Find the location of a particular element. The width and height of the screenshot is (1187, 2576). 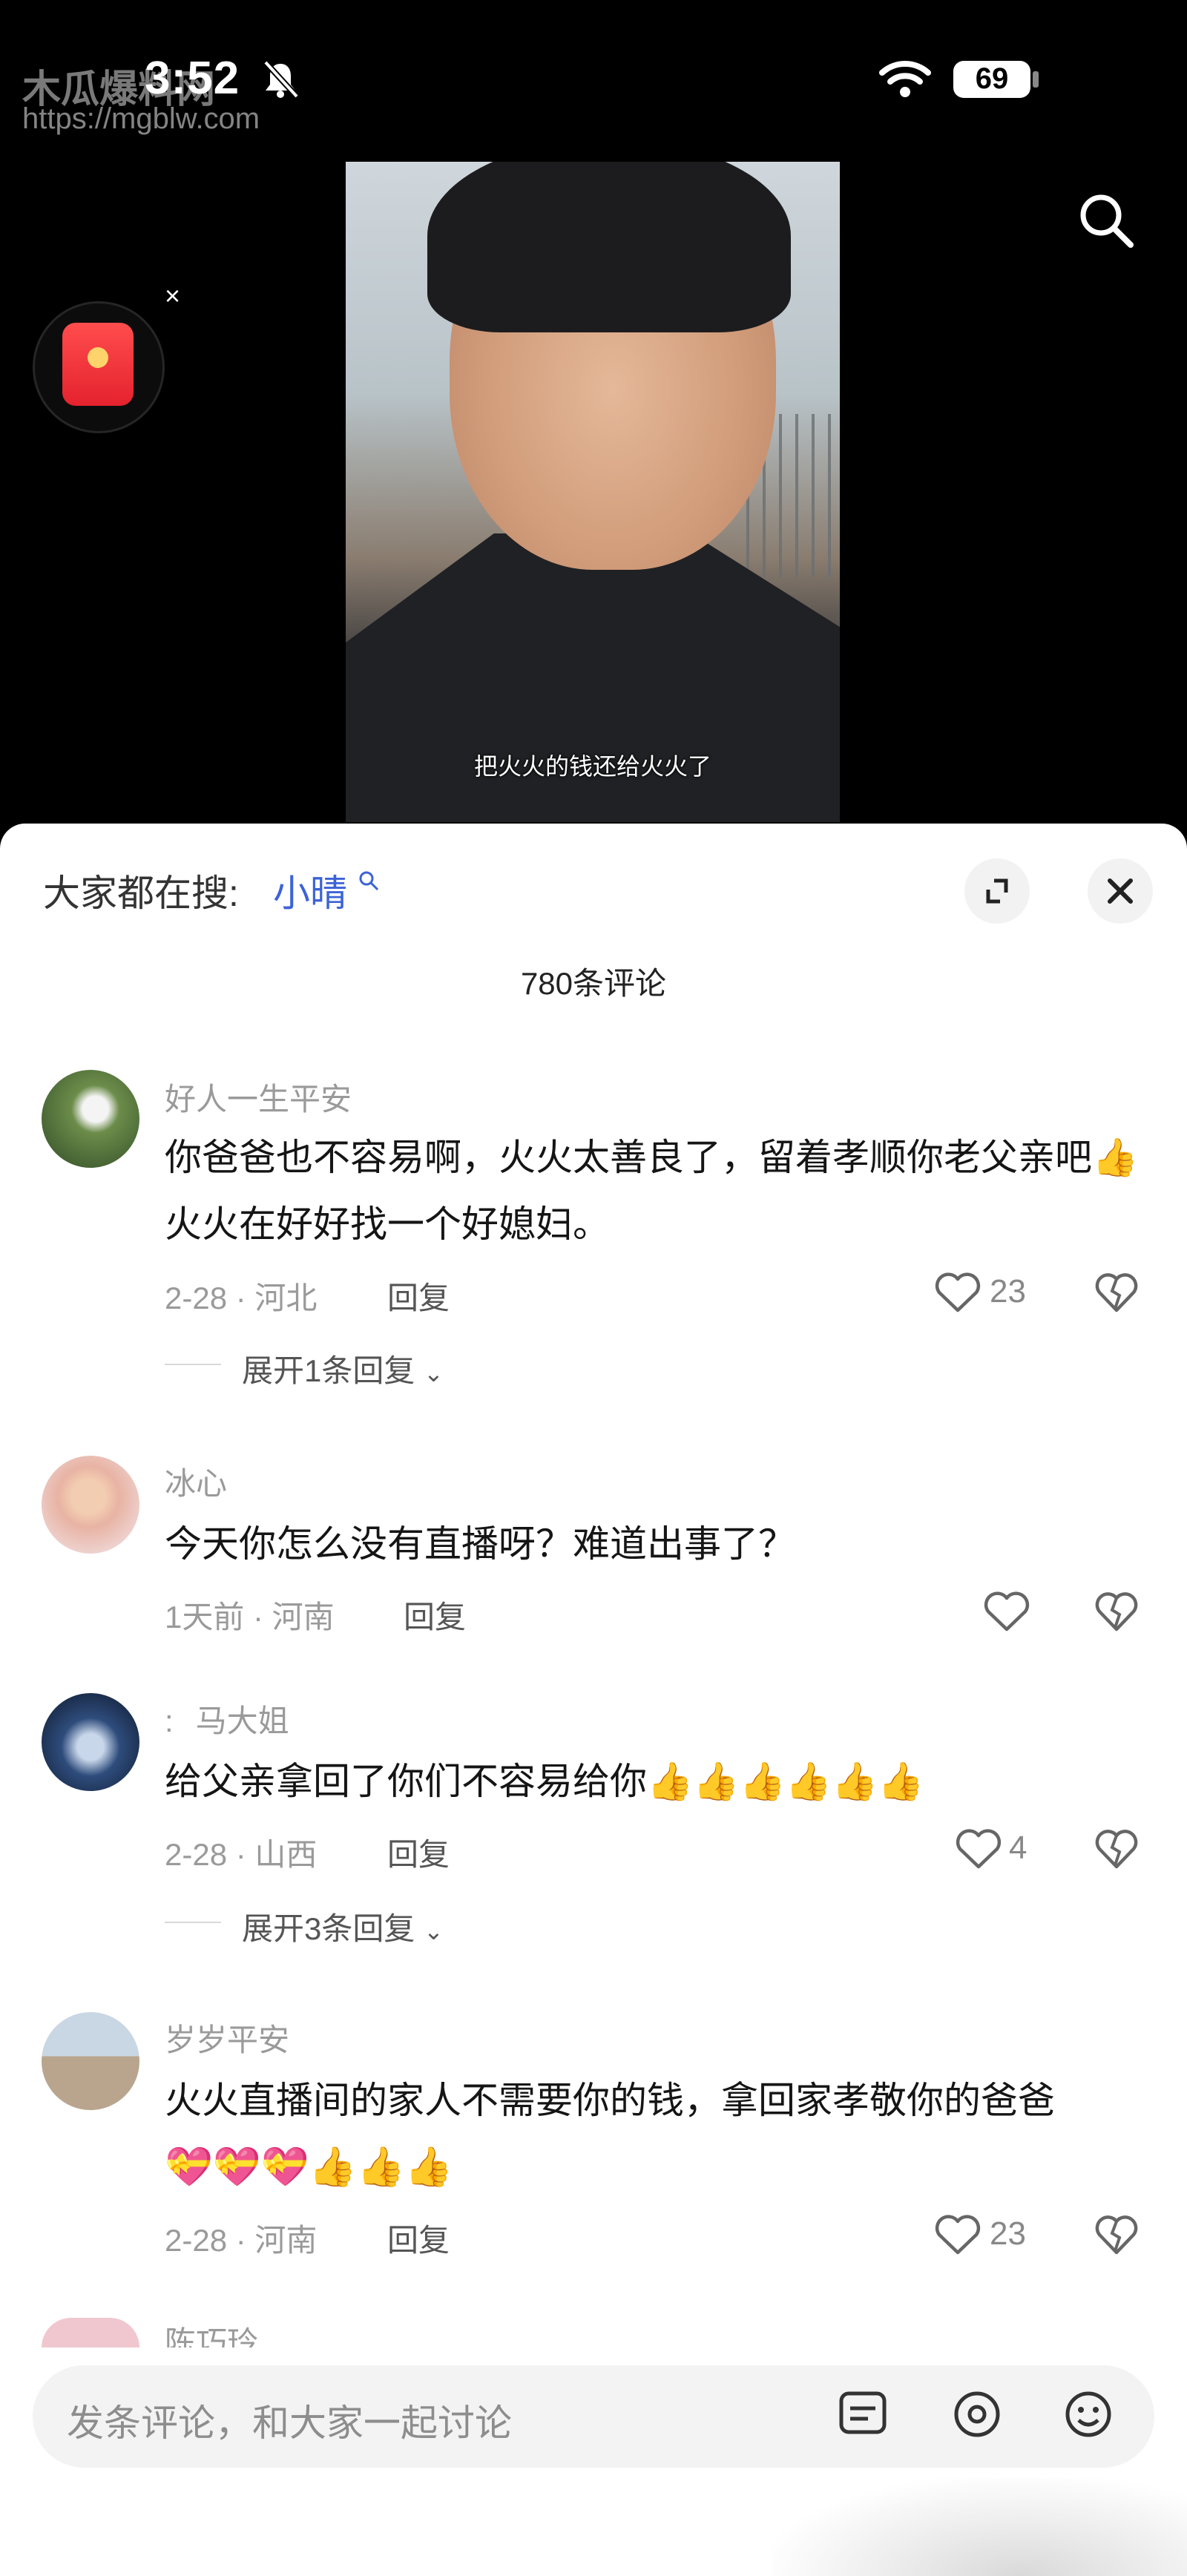

comment-username: 陈巧玲 is located at coordinates (211, 2332).